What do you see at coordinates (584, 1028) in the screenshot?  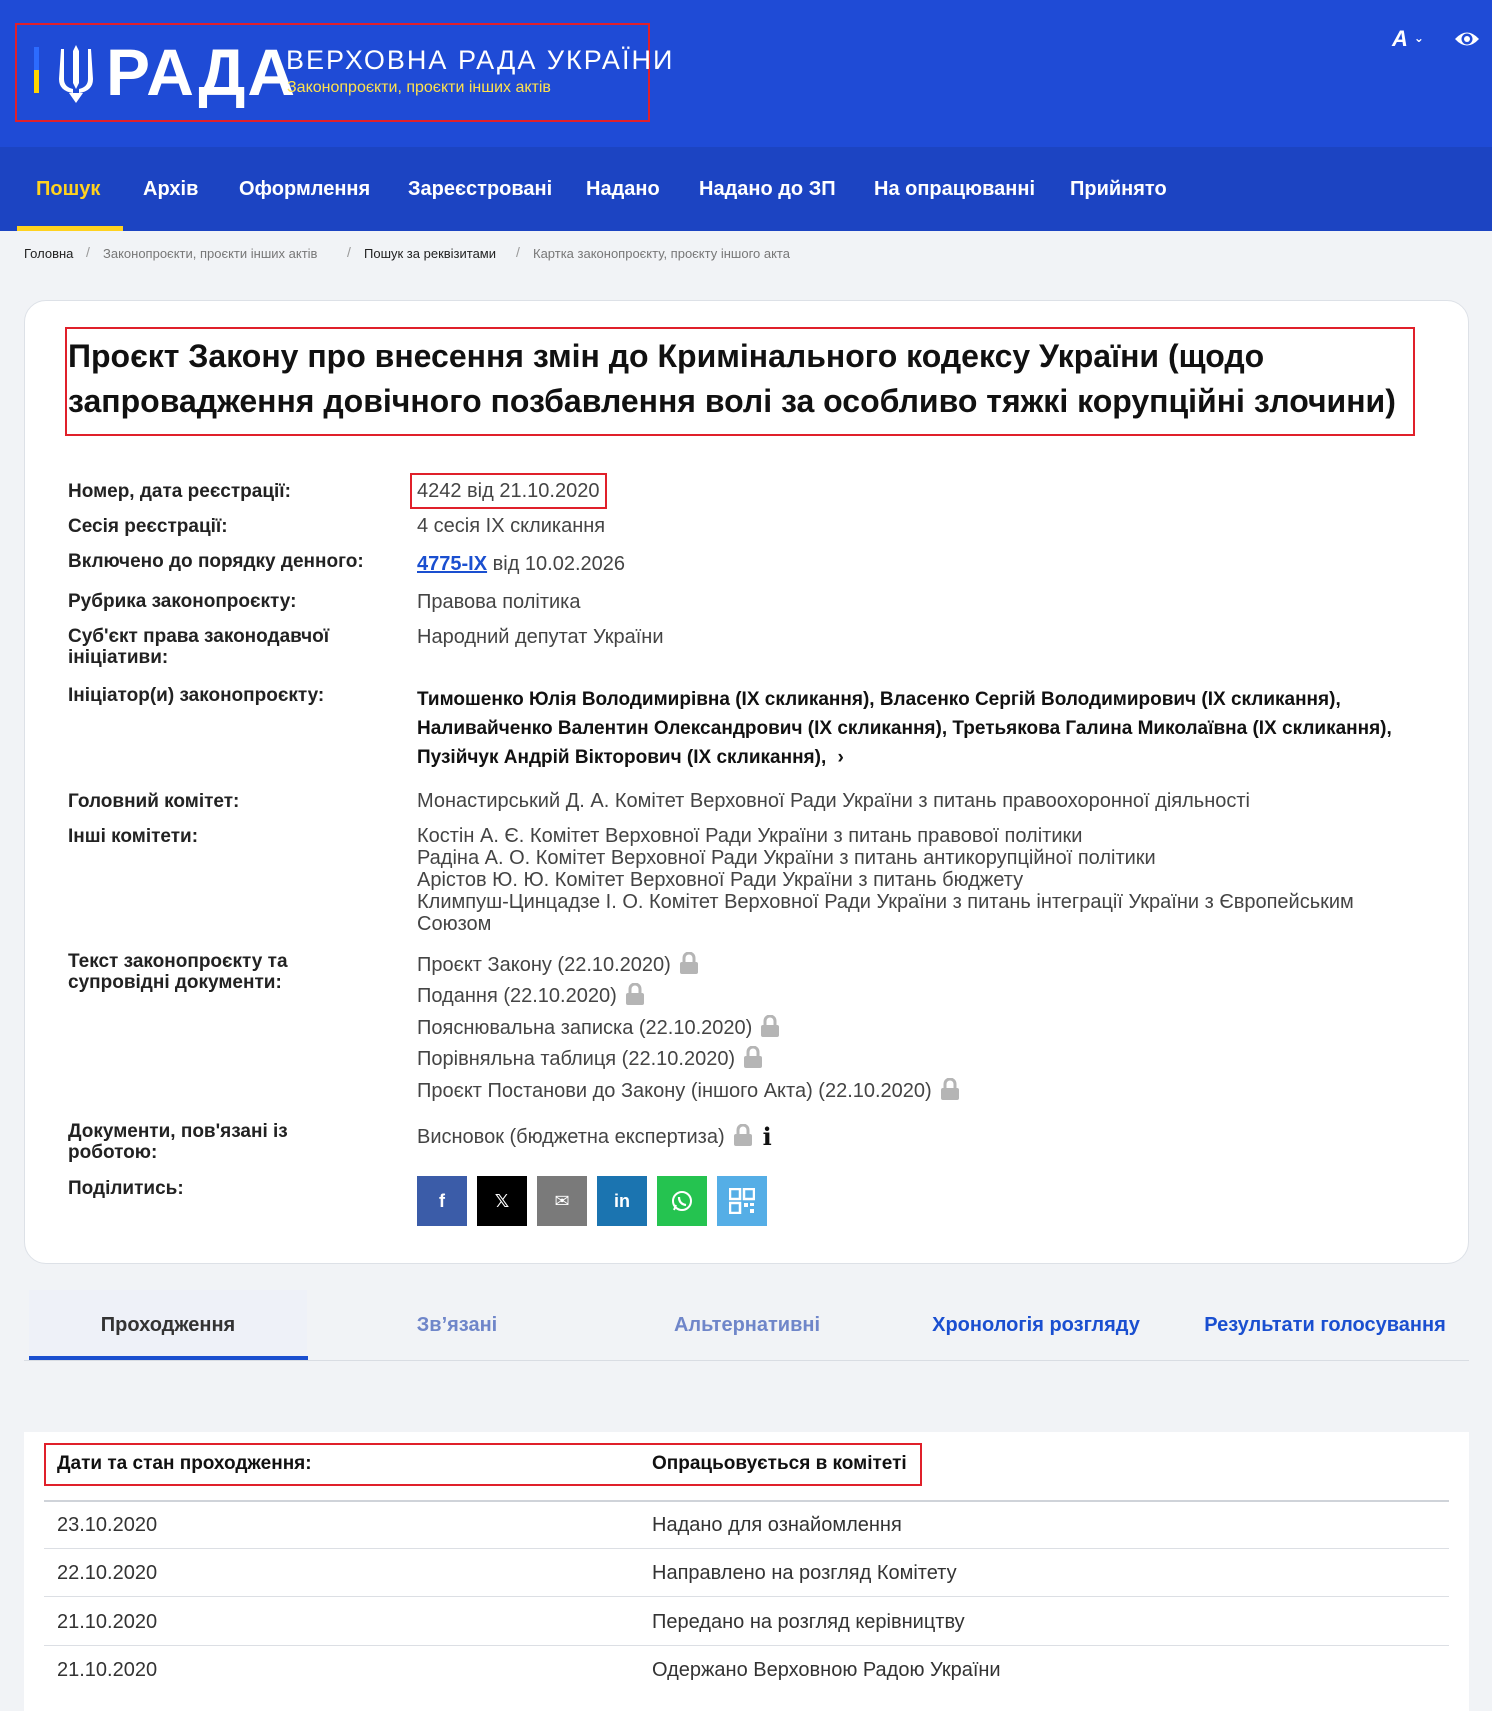 I see `text-doc-title: Пояснювальна записка (22.10.2020)` at bounding box center [584, 1028].